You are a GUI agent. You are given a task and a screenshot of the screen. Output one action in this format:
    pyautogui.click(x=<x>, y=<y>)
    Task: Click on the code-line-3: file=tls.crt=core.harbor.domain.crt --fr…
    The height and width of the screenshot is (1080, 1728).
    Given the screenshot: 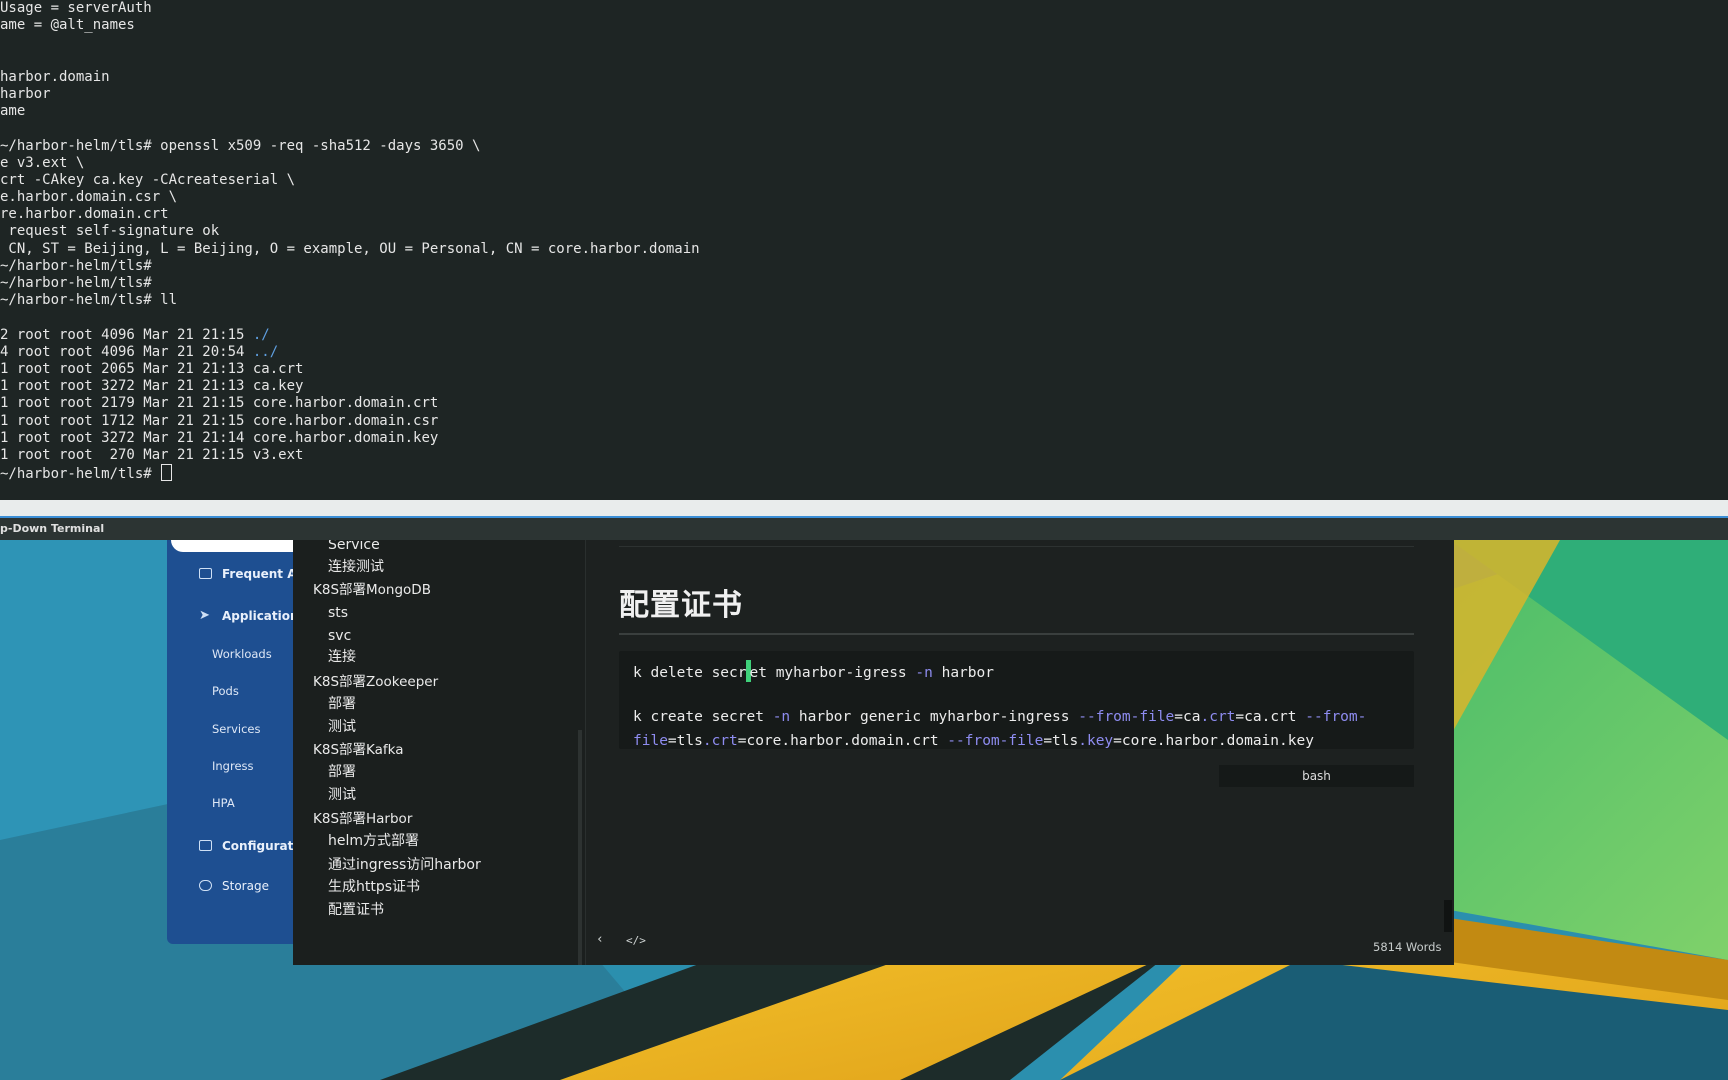 What is the action you would take?
    pyautogui.click(x=973, y=741)
    